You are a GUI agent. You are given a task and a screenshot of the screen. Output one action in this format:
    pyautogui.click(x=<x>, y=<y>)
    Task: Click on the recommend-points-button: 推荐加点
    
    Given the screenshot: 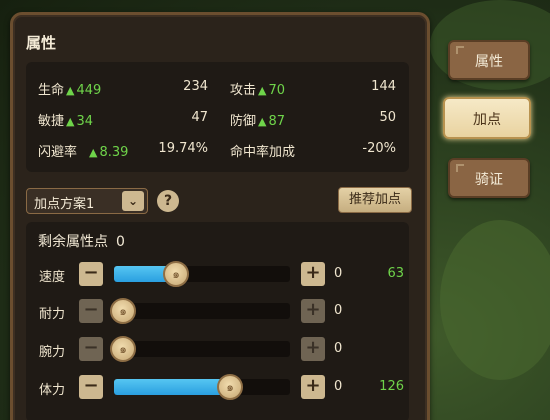 What is the action you would take?
    pyautogui.click(x=375, y=200)
    